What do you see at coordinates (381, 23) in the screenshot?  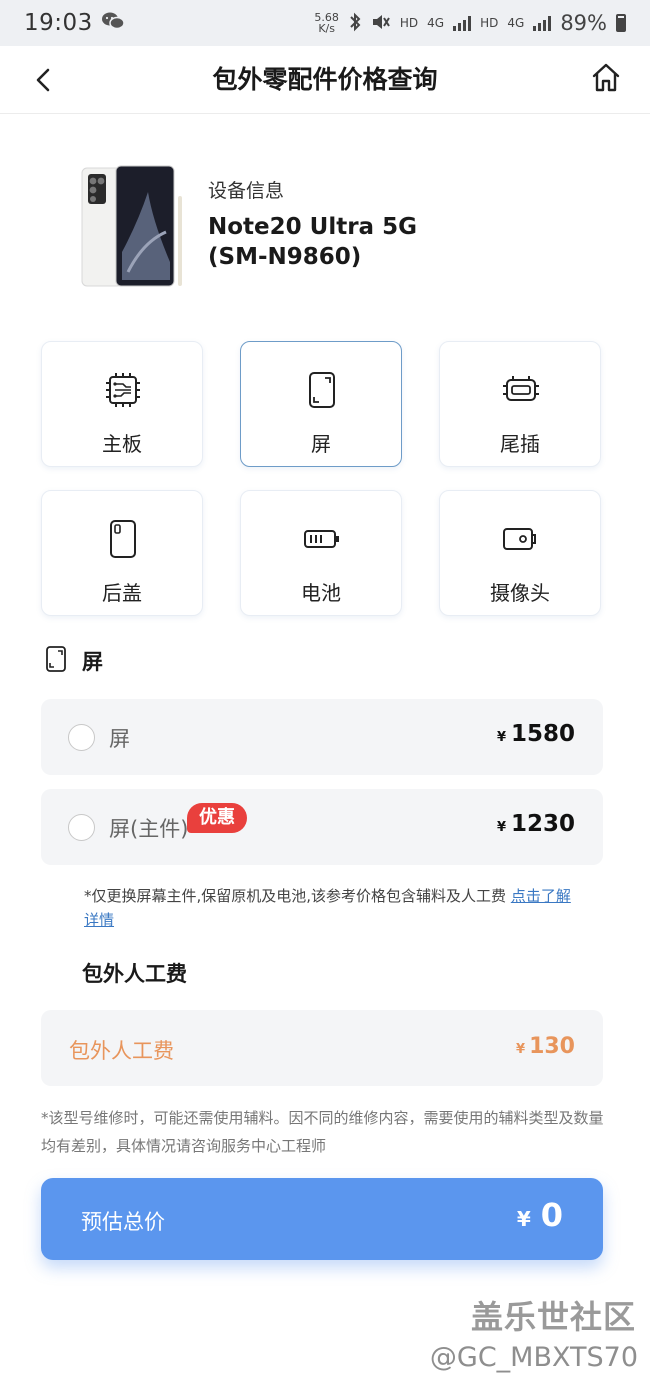 I see `mute-icon` at bounding box center [381, 23].